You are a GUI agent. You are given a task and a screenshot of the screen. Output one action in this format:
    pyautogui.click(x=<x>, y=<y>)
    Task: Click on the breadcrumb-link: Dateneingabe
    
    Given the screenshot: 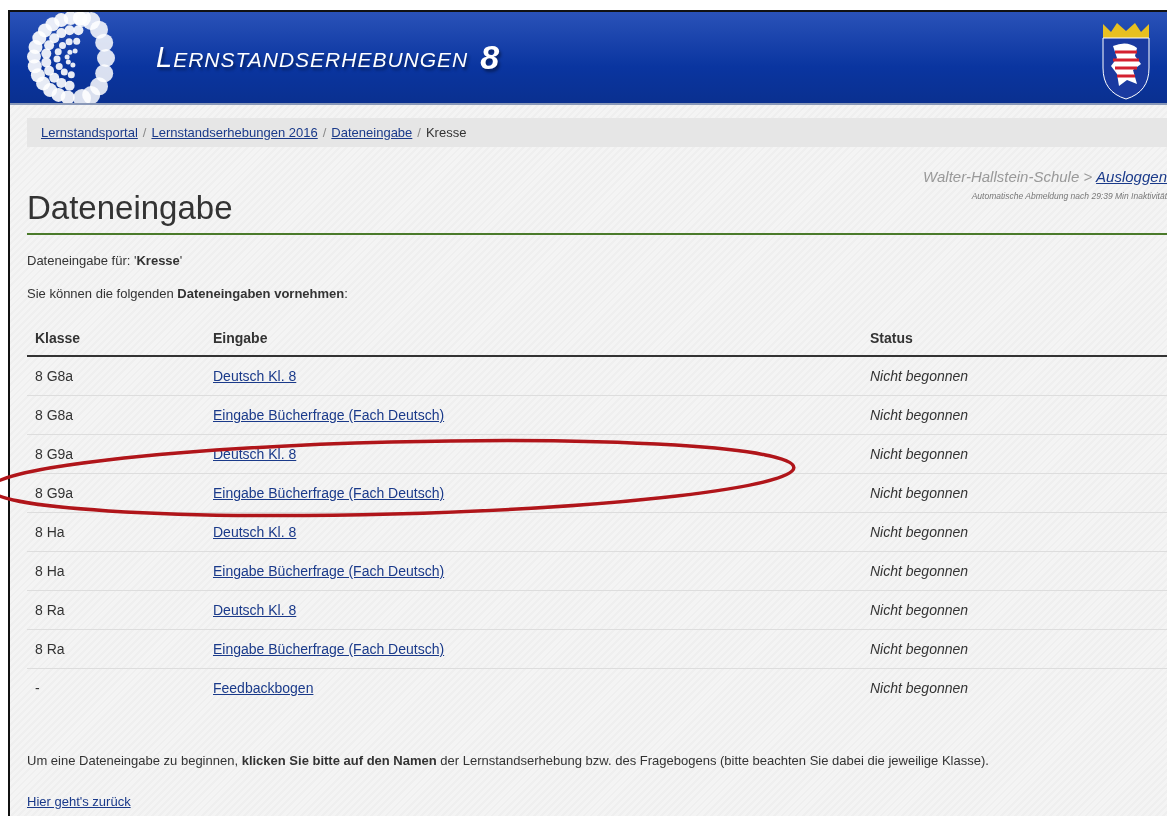 What is the action you would take?
    pyautogui.click(x=372, y=132)
    